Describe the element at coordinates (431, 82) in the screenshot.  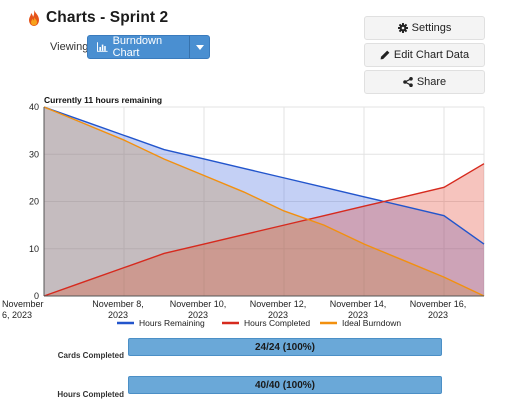
I see `share-label: Share` at that location.